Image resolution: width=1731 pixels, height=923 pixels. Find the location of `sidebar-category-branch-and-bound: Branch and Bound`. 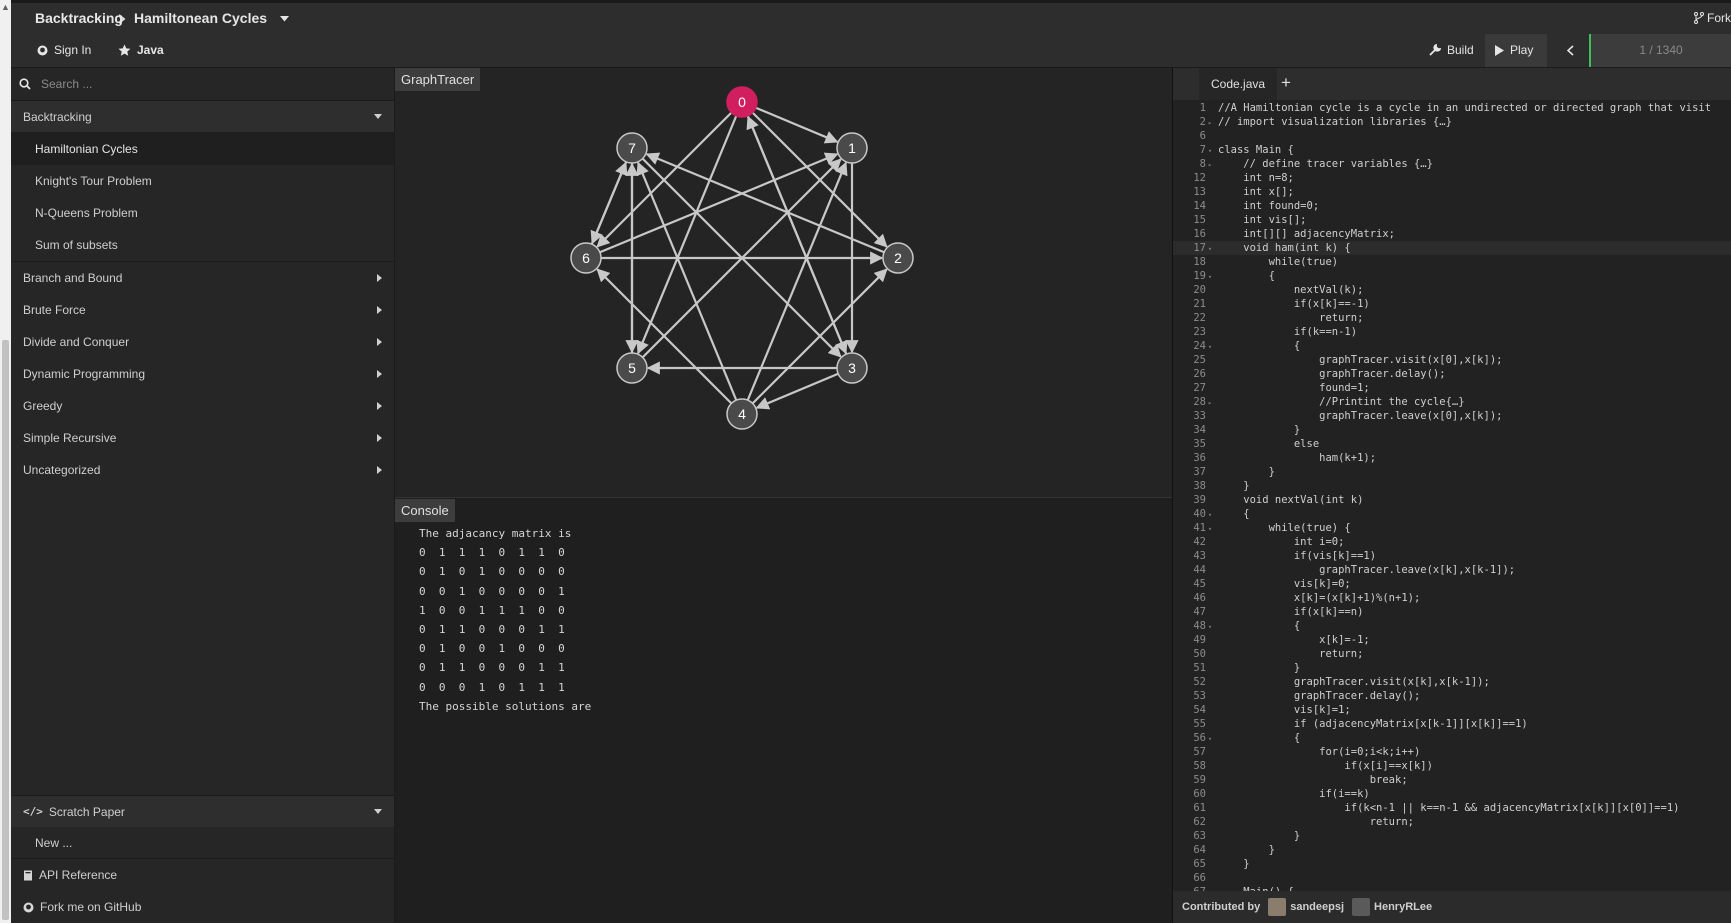

sidebar-category-branch-and-bound: Branch and Bound is located at coordinates (202, 278).